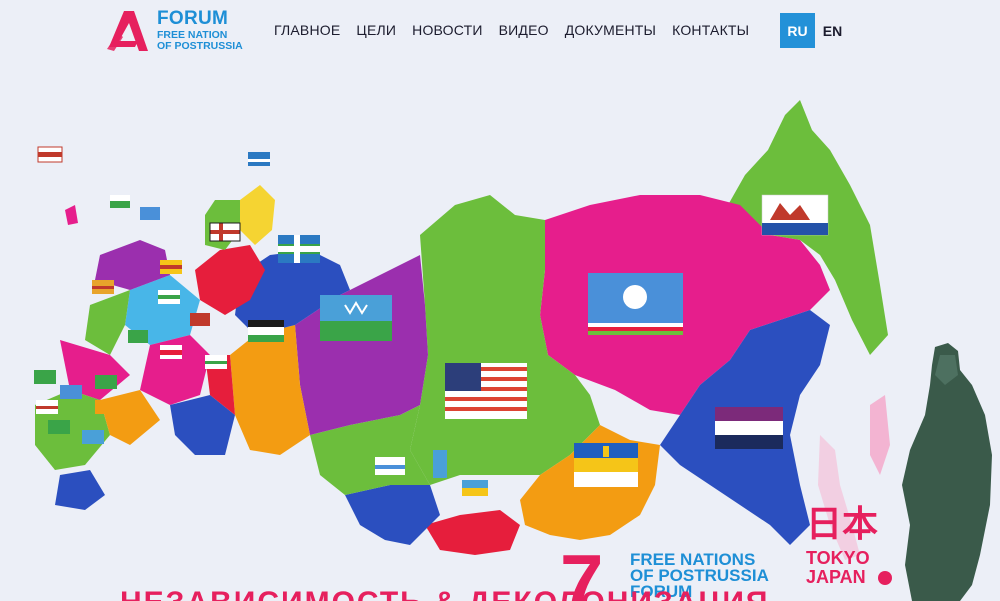 The image size is (1000, 601). Describe the element at coordinates (130, 417) in the screenshot. I see `region-south-orange` at that location.